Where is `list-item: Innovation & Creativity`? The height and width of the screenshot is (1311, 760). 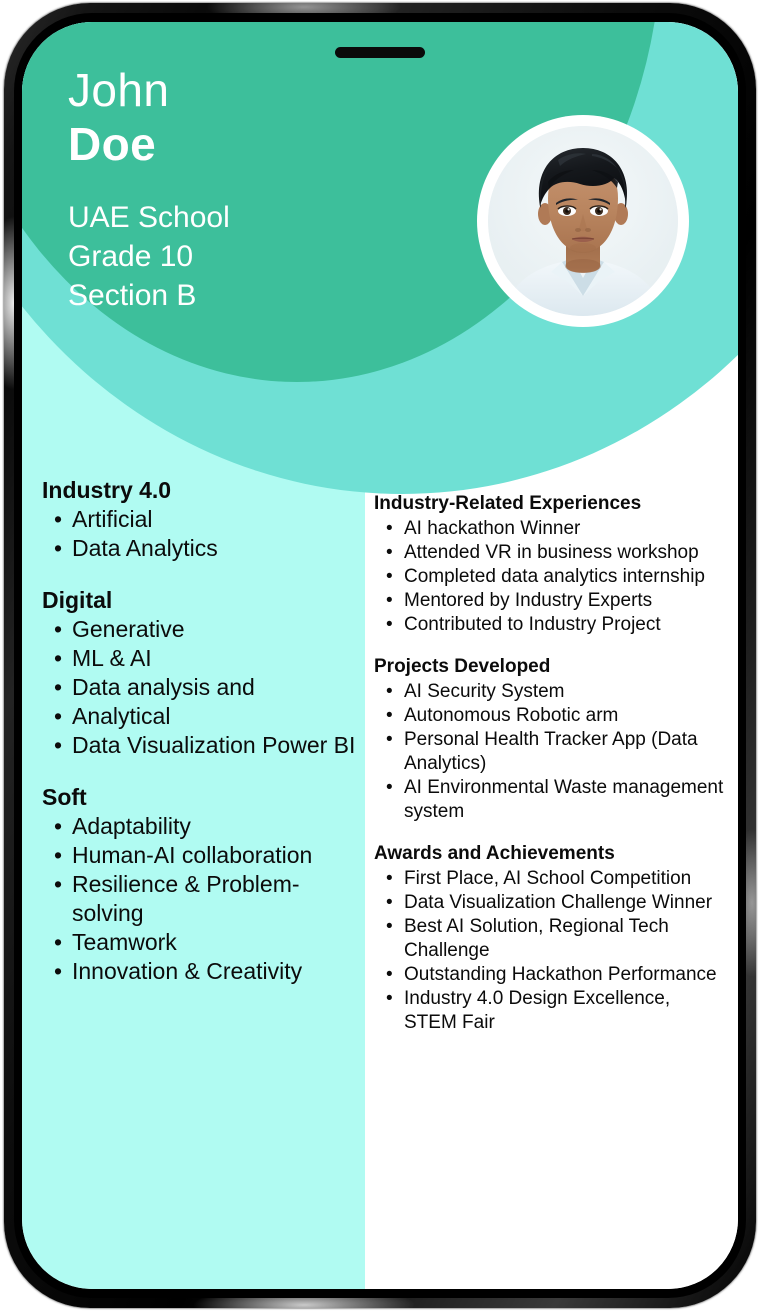 list-item: Innovation & Creativity is located at coordinates (208, 971).